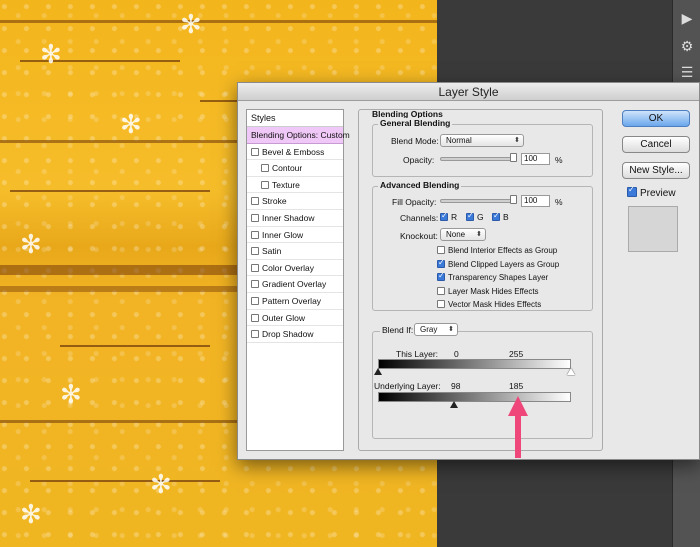 Image resolution: width=700 pixels, height=547 pixels. Describe the element at coordinates (475, 216) in the screenshot. I see `channel-g-toggle: G` at that location.